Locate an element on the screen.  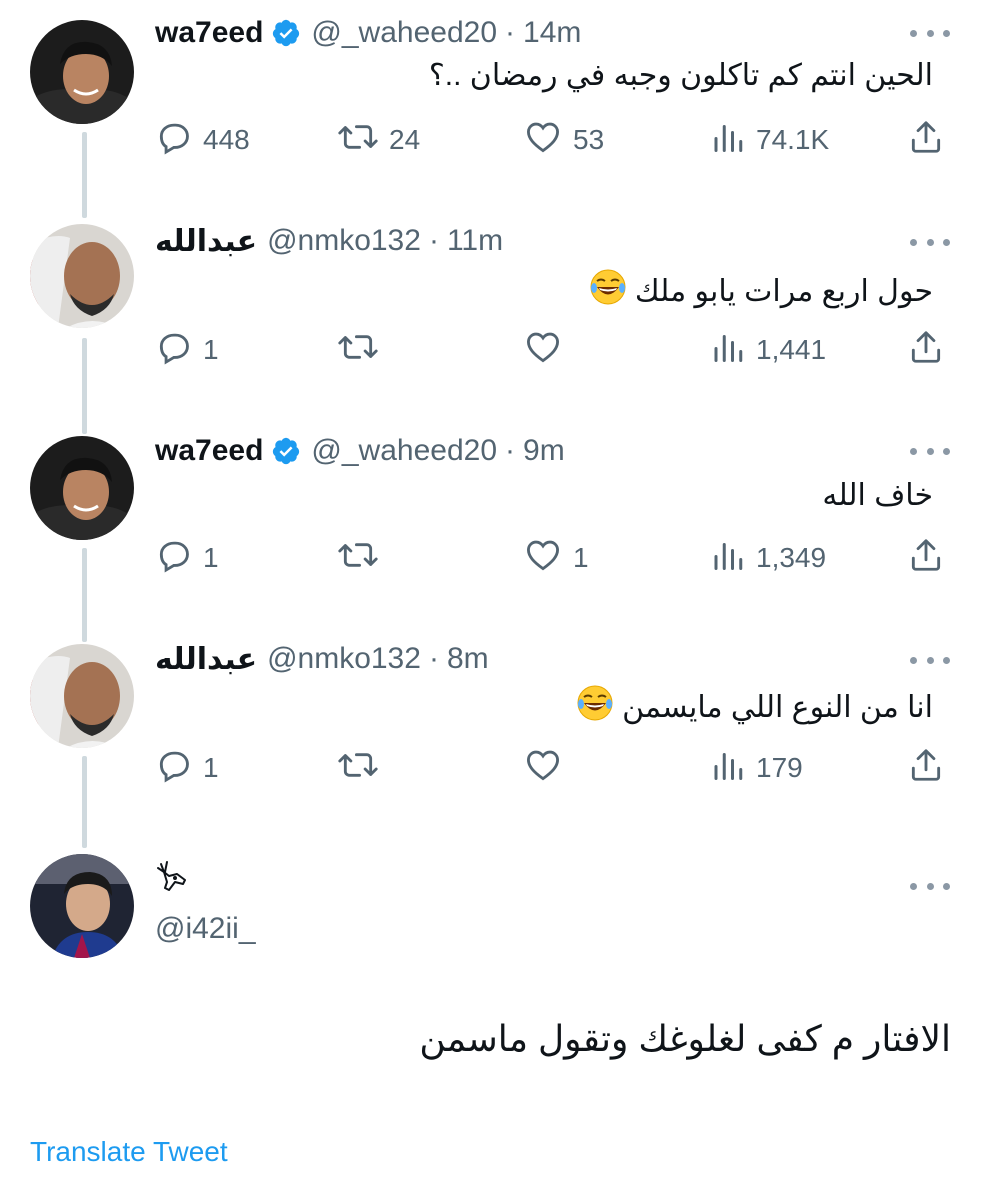
reply-button: 448 is located at coordinates (202, 140).